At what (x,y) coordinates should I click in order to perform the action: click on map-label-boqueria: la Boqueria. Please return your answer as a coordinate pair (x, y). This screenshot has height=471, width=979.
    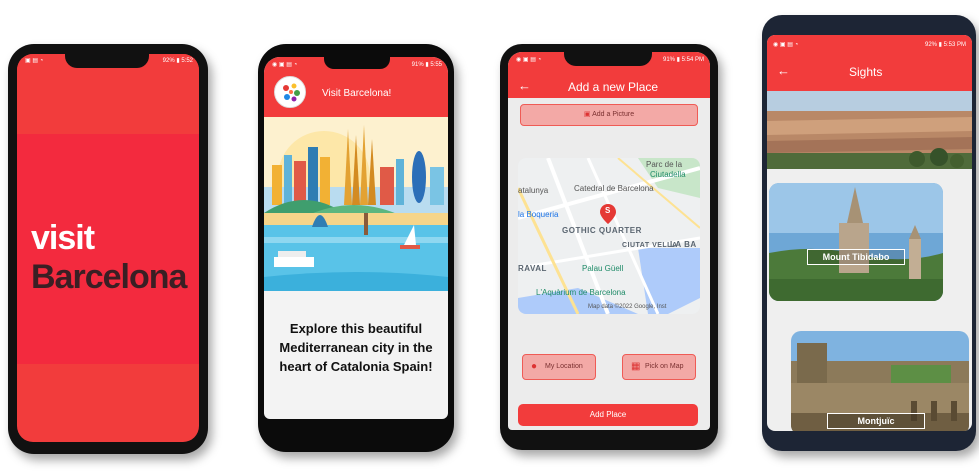
    Looking at the image, I should click on (538, 214).